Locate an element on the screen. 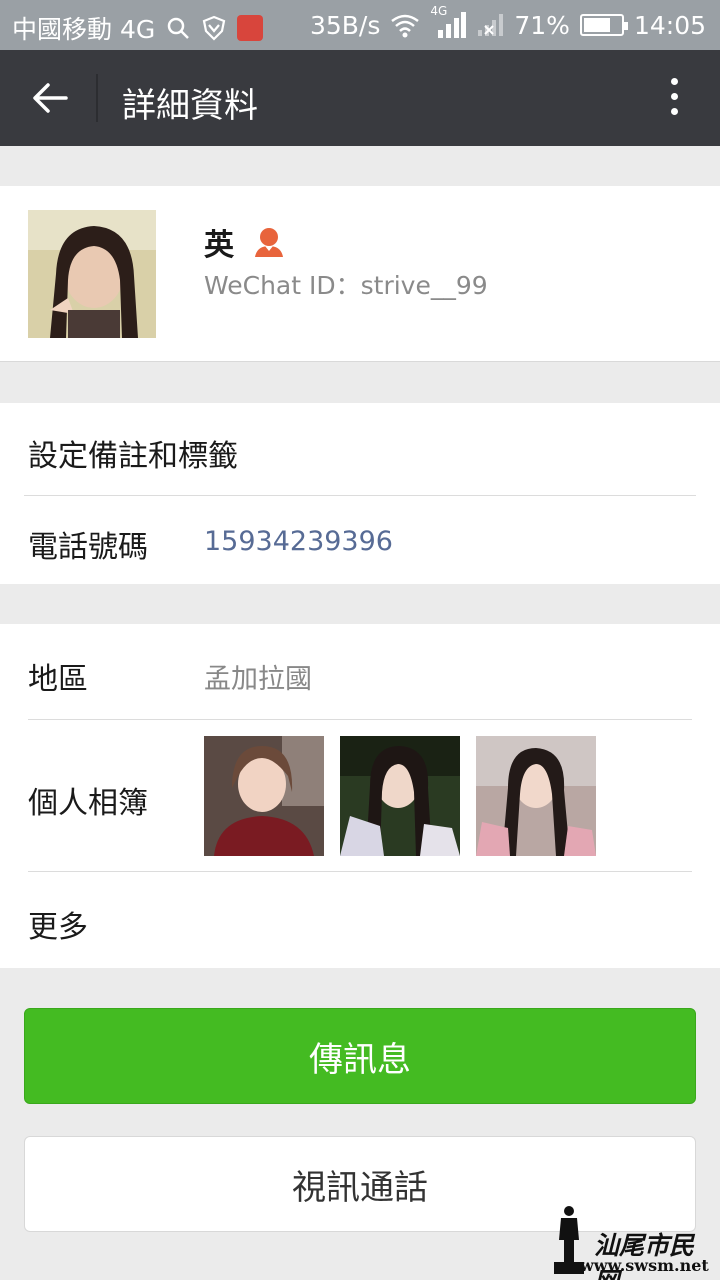 The height and width of the screenshot is (1280, 720). region-row: 地區 孟加拉國 is located at coordinates (360, 671).